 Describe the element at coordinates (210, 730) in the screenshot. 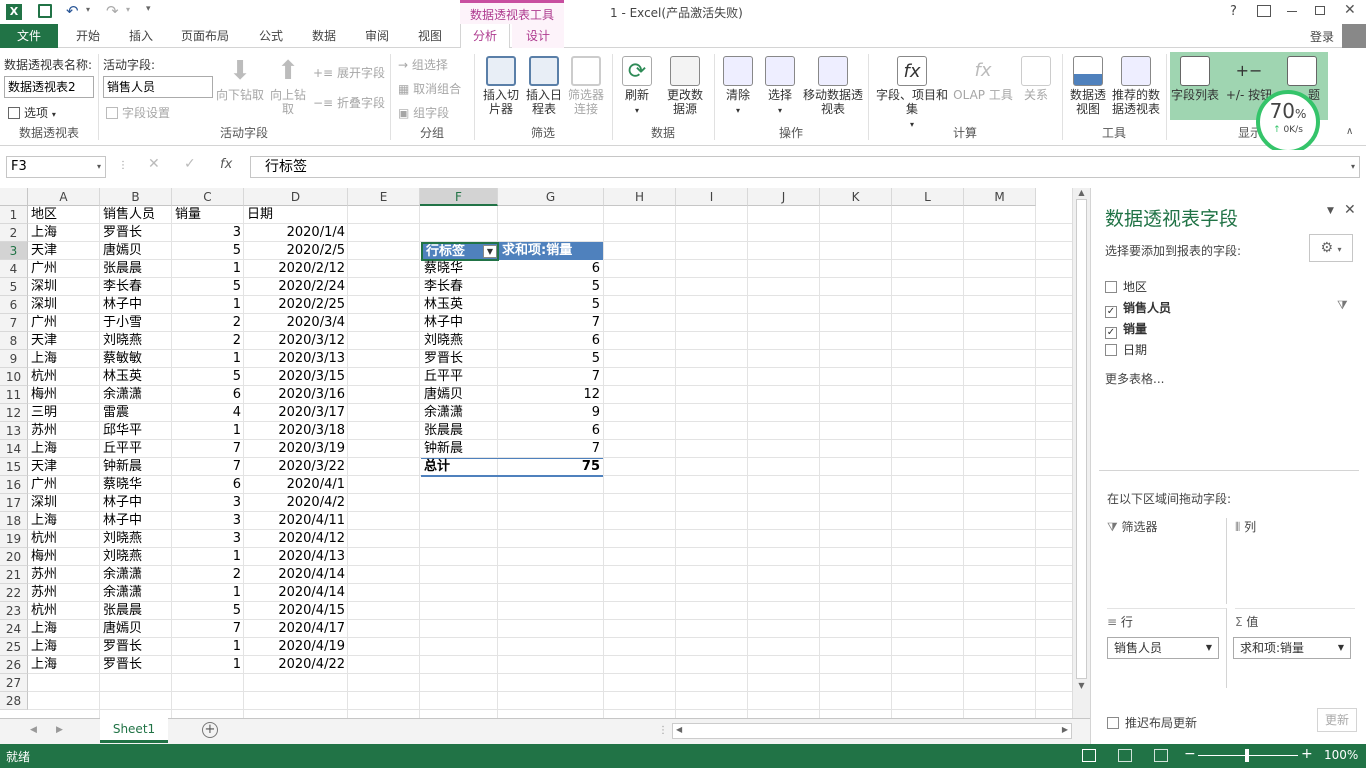

I see `add-sheet-icon: +` at that location.